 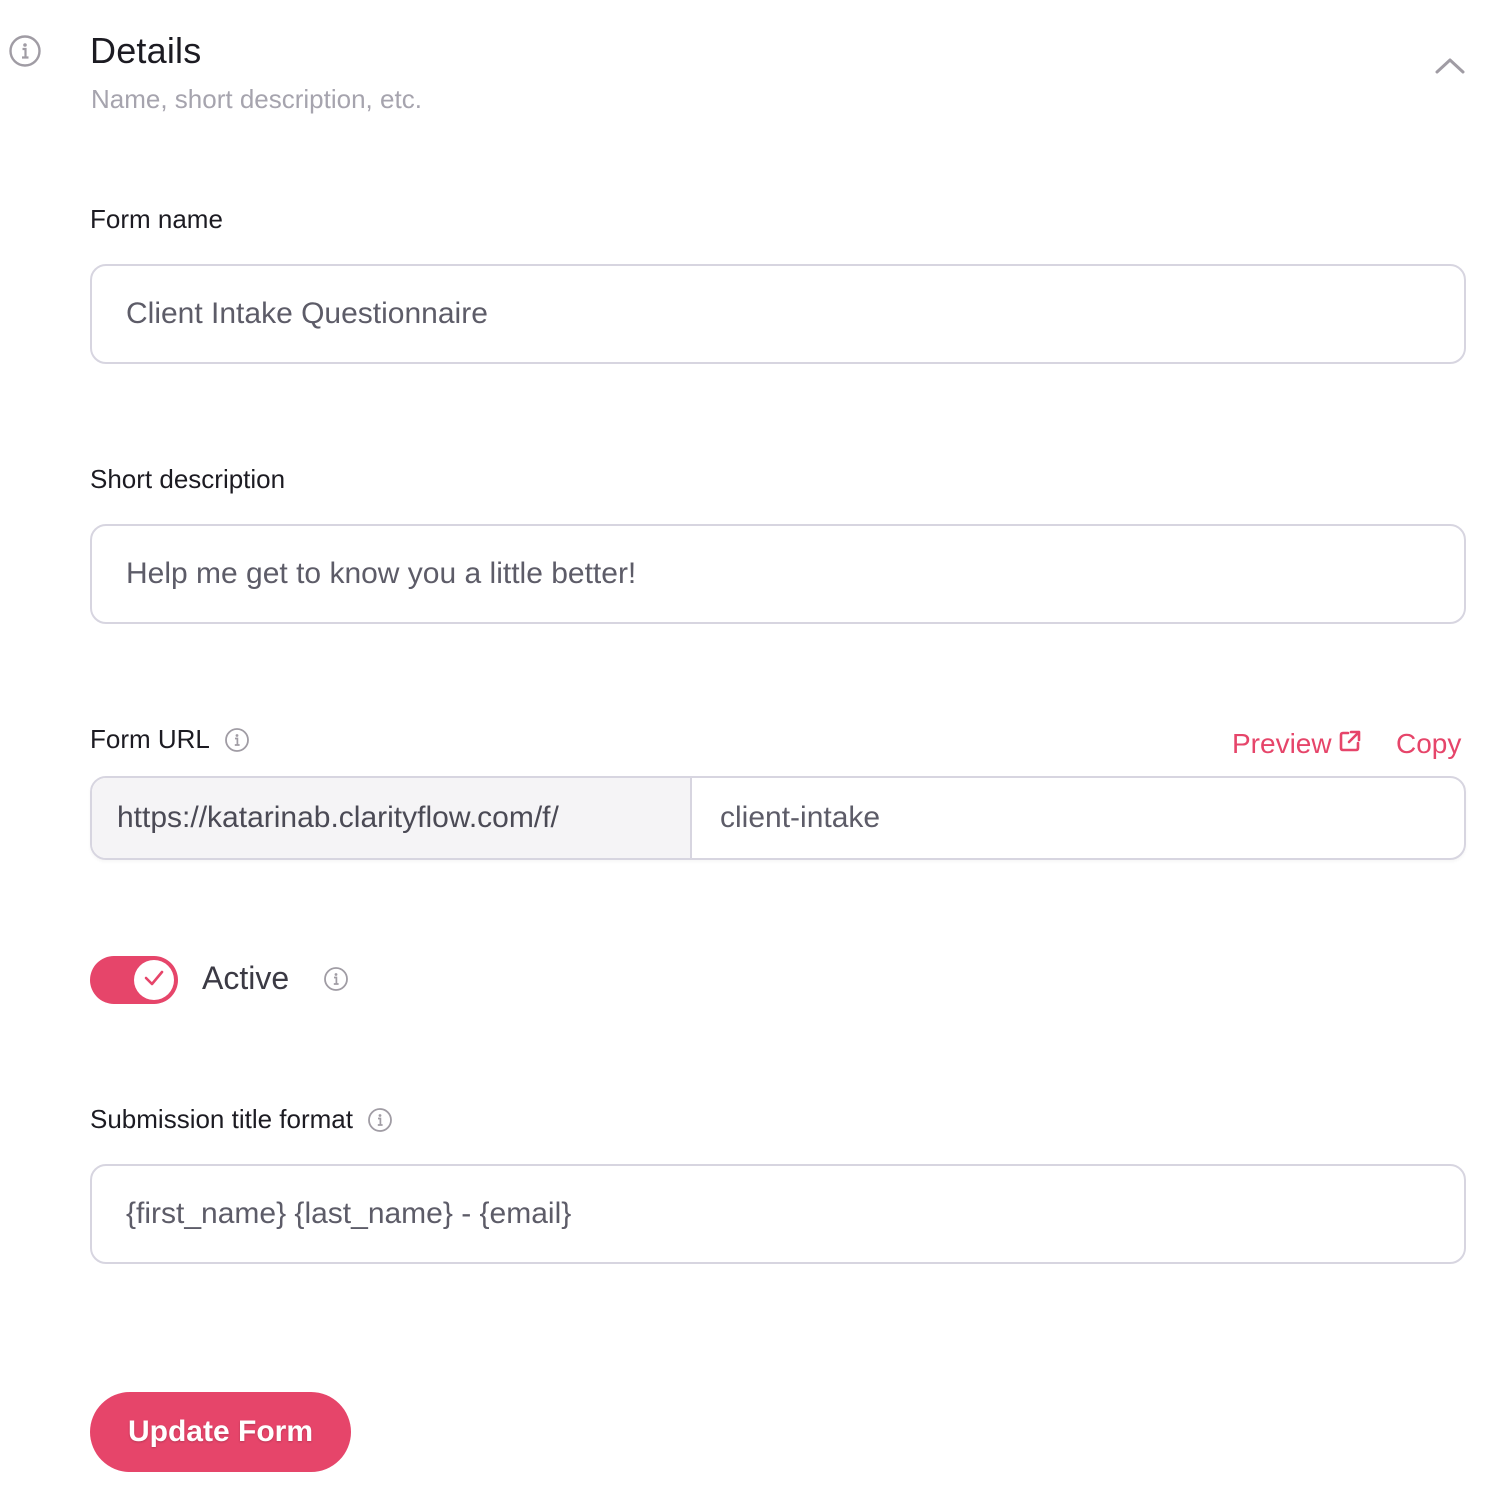 I want to click on form-name-field, so click(x=778, y=314).